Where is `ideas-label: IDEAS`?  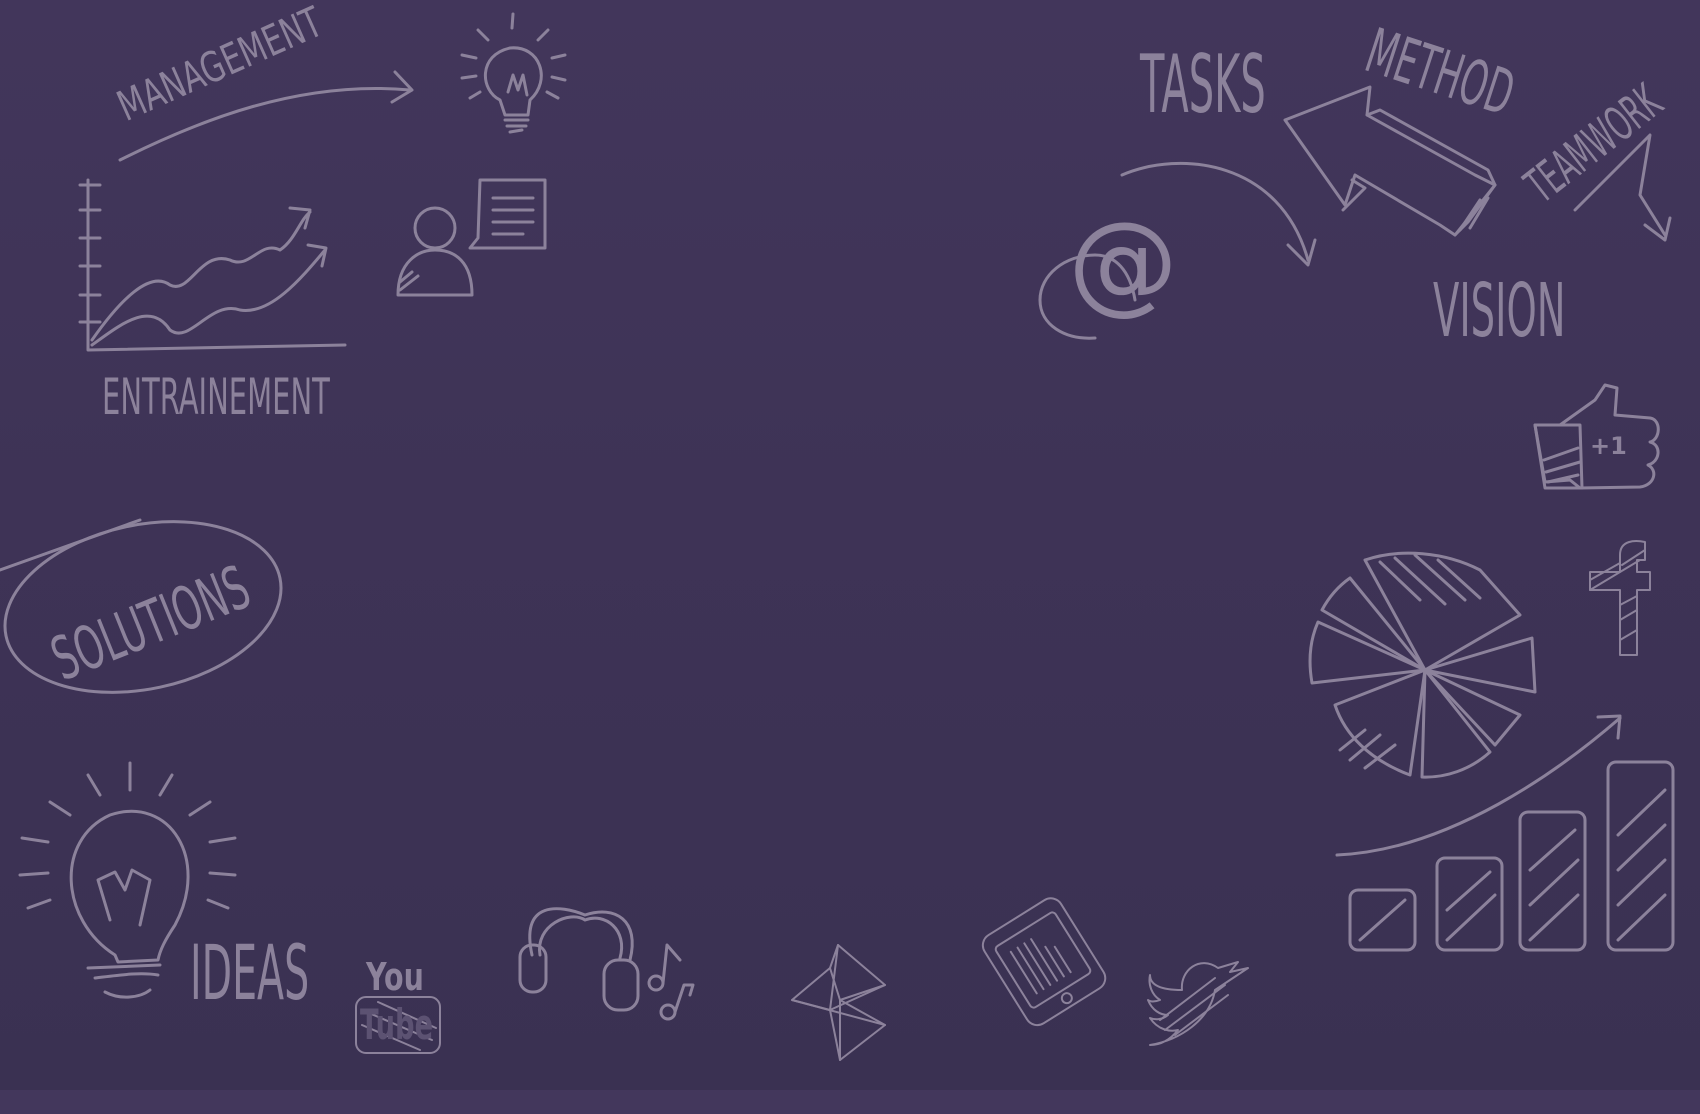 ideas-label: IDEAS is located at coordinates (250, 972).